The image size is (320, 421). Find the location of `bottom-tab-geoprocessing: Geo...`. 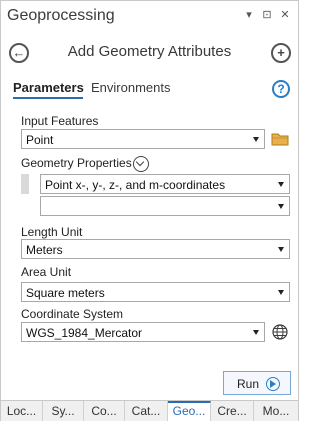

bottom-tab-geoprocessing: Geo... is located at coordinates (189, 411).